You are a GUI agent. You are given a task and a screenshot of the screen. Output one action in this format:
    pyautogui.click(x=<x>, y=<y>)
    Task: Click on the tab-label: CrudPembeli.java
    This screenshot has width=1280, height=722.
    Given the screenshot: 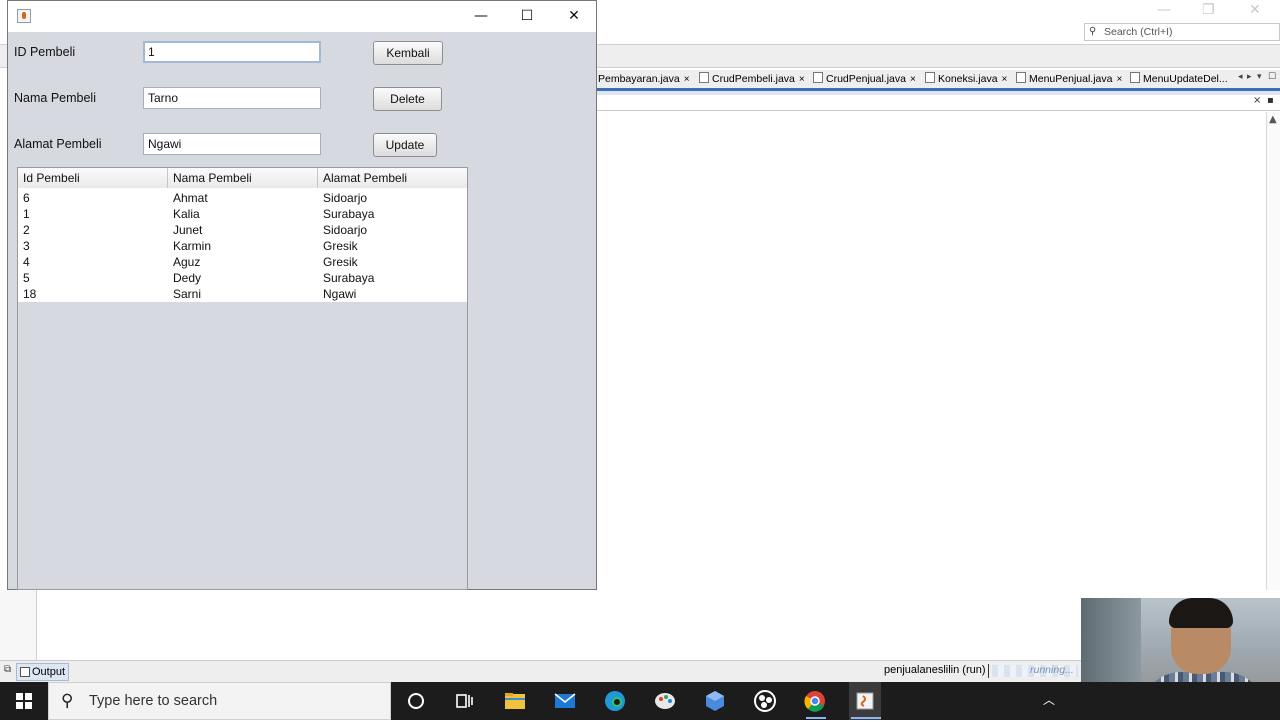 What is the action you would take?
    pyautogui.click(x=753, y=79)
    